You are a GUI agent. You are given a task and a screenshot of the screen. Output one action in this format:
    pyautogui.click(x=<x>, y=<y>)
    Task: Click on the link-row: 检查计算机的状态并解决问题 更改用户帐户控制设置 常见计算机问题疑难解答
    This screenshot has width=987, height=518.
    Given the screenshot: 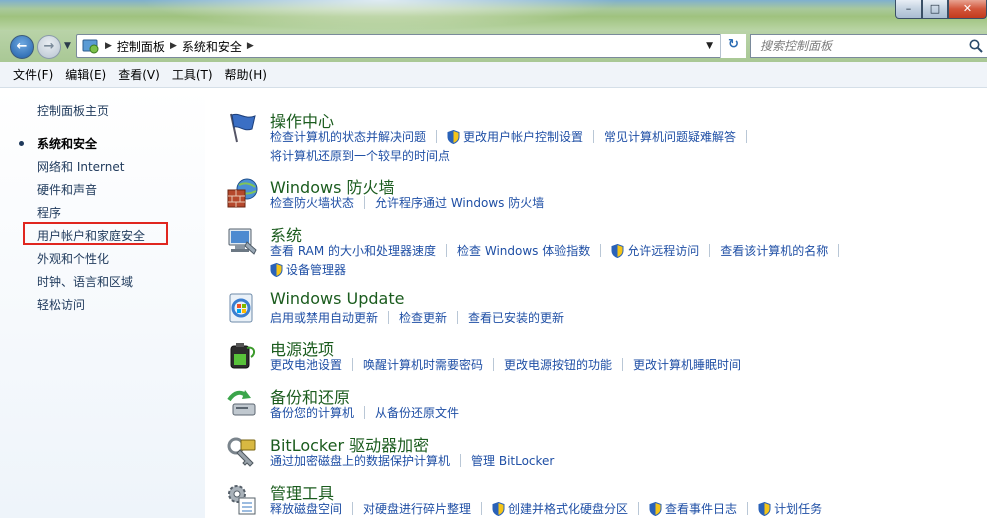 What is the action you would take?
    pyautogui.click(x=513, y=136)
    